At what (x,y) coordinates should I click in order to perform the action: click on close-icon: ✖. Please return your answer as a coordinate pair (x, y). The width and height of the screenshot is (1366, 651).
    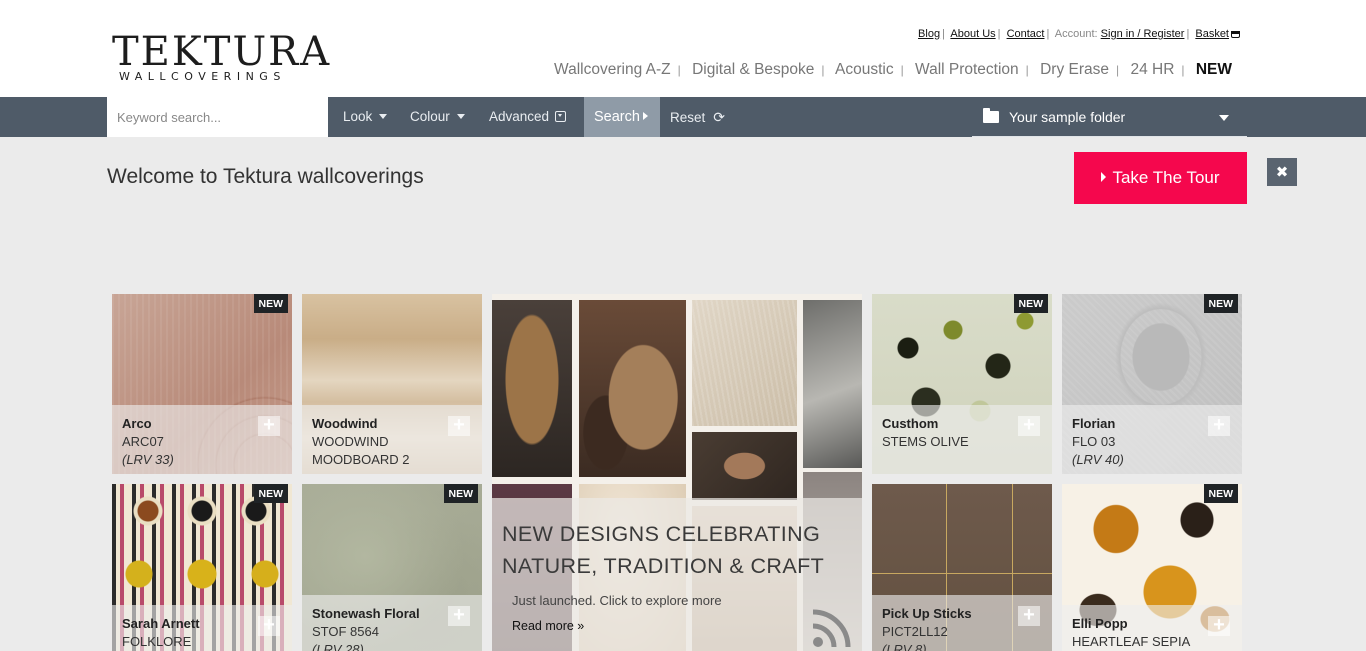
    Looking at the image, I should click on (1282, 172).